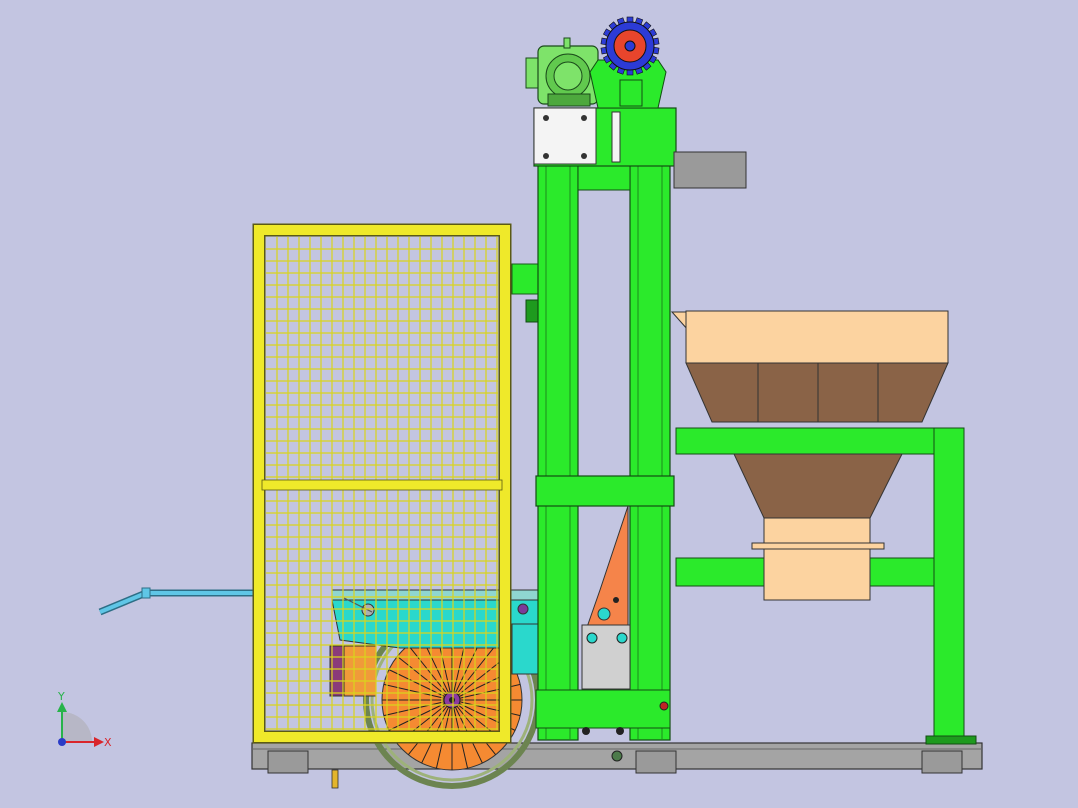  What do you see at coordinates (628, 62) in the screenshot?
I see `chain-sprocket` at bounding box center [628, 62].